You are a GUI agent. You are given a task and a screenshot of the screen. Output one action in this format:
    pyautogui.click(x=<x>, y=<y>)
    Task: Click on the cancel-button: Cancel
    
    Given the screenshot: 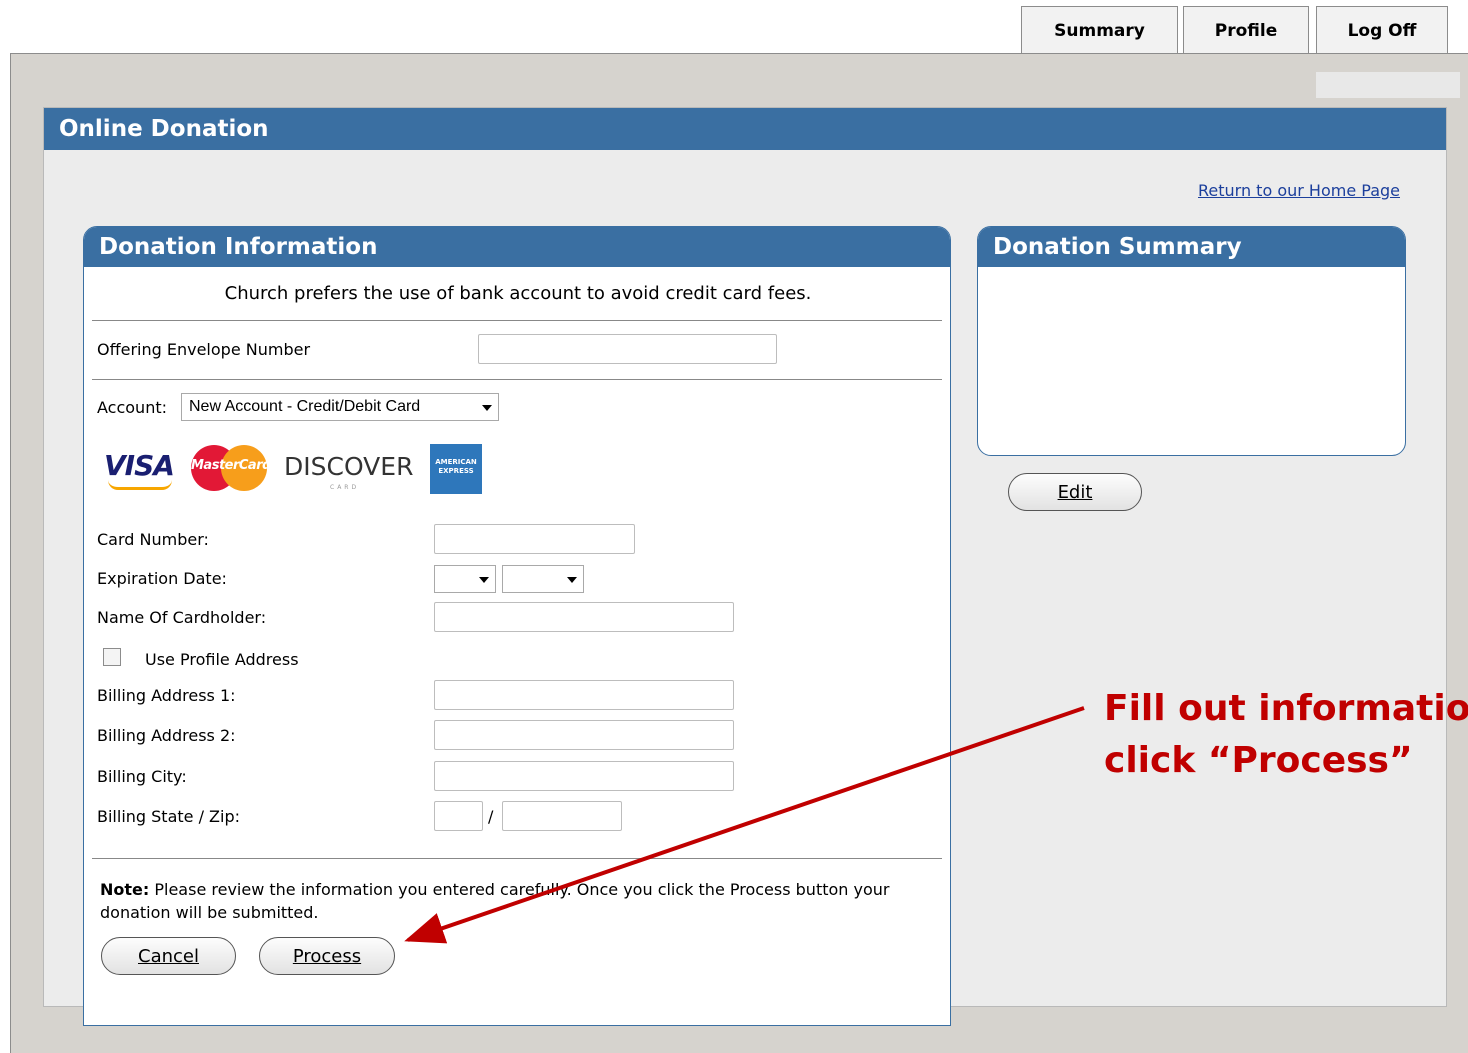 What is the action you would take?
    pyautogui.click(x=168, y=956)
    